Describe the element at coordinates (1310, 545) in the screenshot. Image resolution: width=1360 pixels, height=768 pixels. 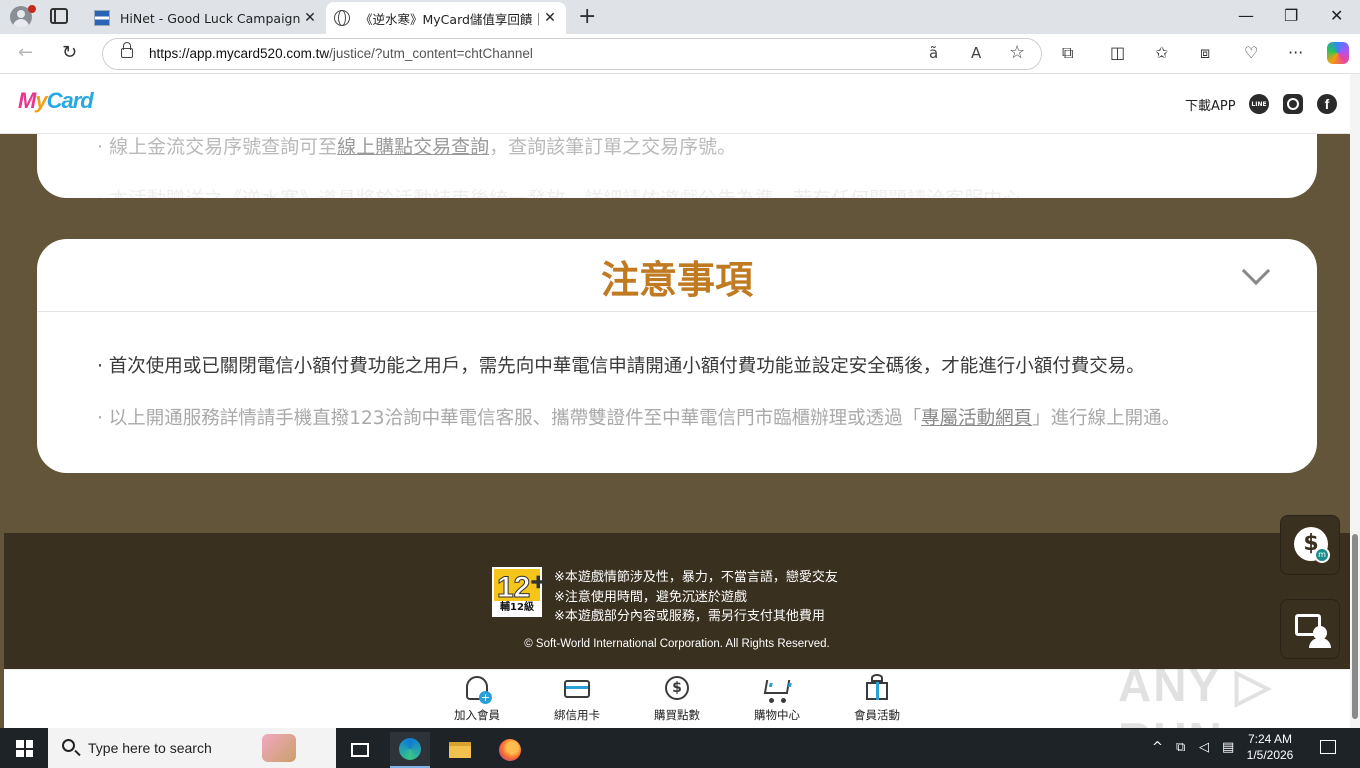
I see `buy-points-float-button: $ m` at that location.